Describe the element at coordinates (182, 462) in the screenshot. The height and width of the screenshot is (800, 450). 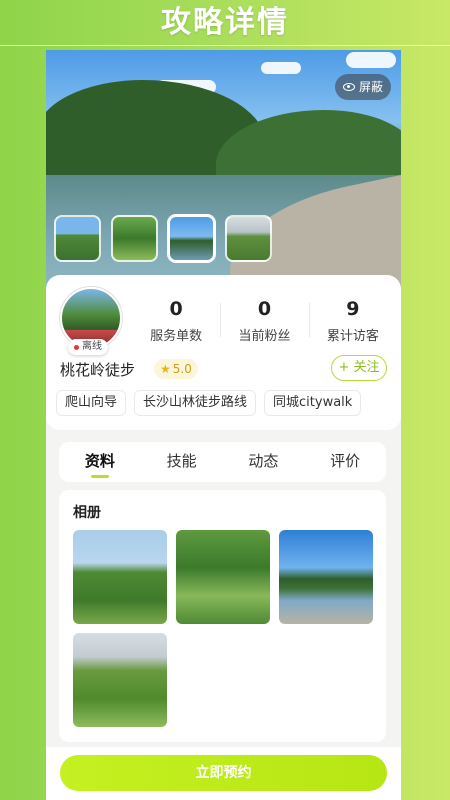
I see `tab-skills: 技能` at that location.